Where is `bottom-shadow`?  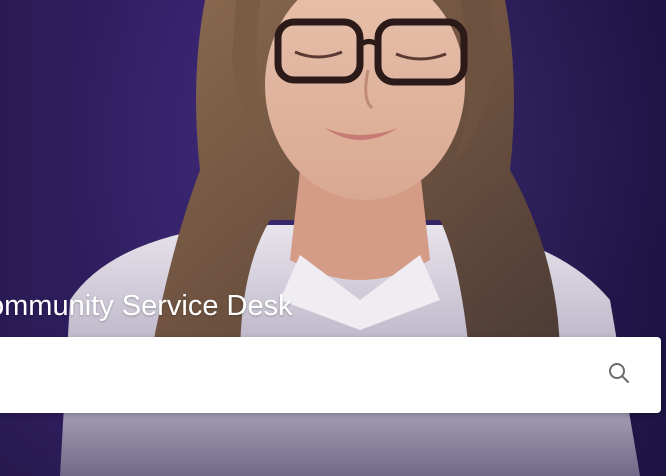 bottom-shadow is located at coordinates (333, 444).